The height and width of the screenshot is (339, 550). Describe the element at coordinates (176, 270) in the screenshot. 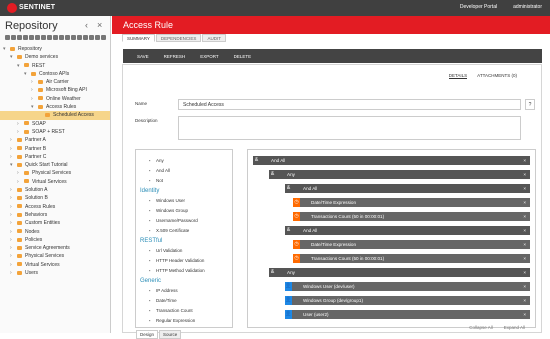

I see `palette-item: ▪ HTTP Method Validation` at that location.